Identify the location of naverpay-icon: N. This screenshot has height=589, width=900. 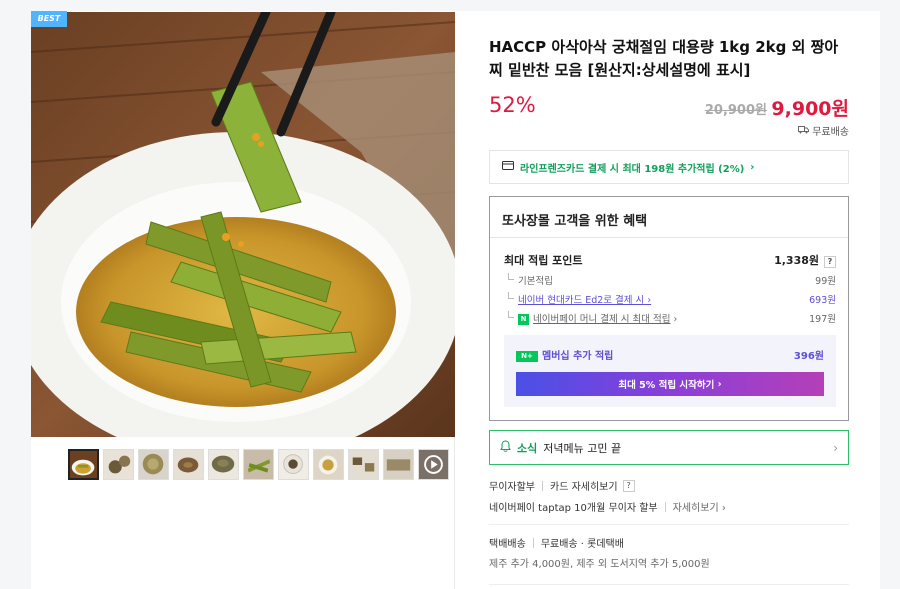
(523, 319).